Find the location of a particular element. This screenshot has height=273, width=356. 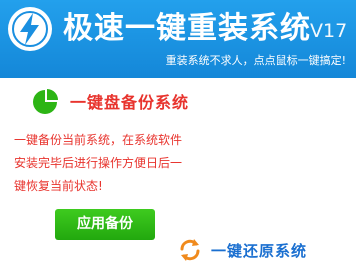

description-line: 键恢复当前状态! is located at coordinates (58, 186).